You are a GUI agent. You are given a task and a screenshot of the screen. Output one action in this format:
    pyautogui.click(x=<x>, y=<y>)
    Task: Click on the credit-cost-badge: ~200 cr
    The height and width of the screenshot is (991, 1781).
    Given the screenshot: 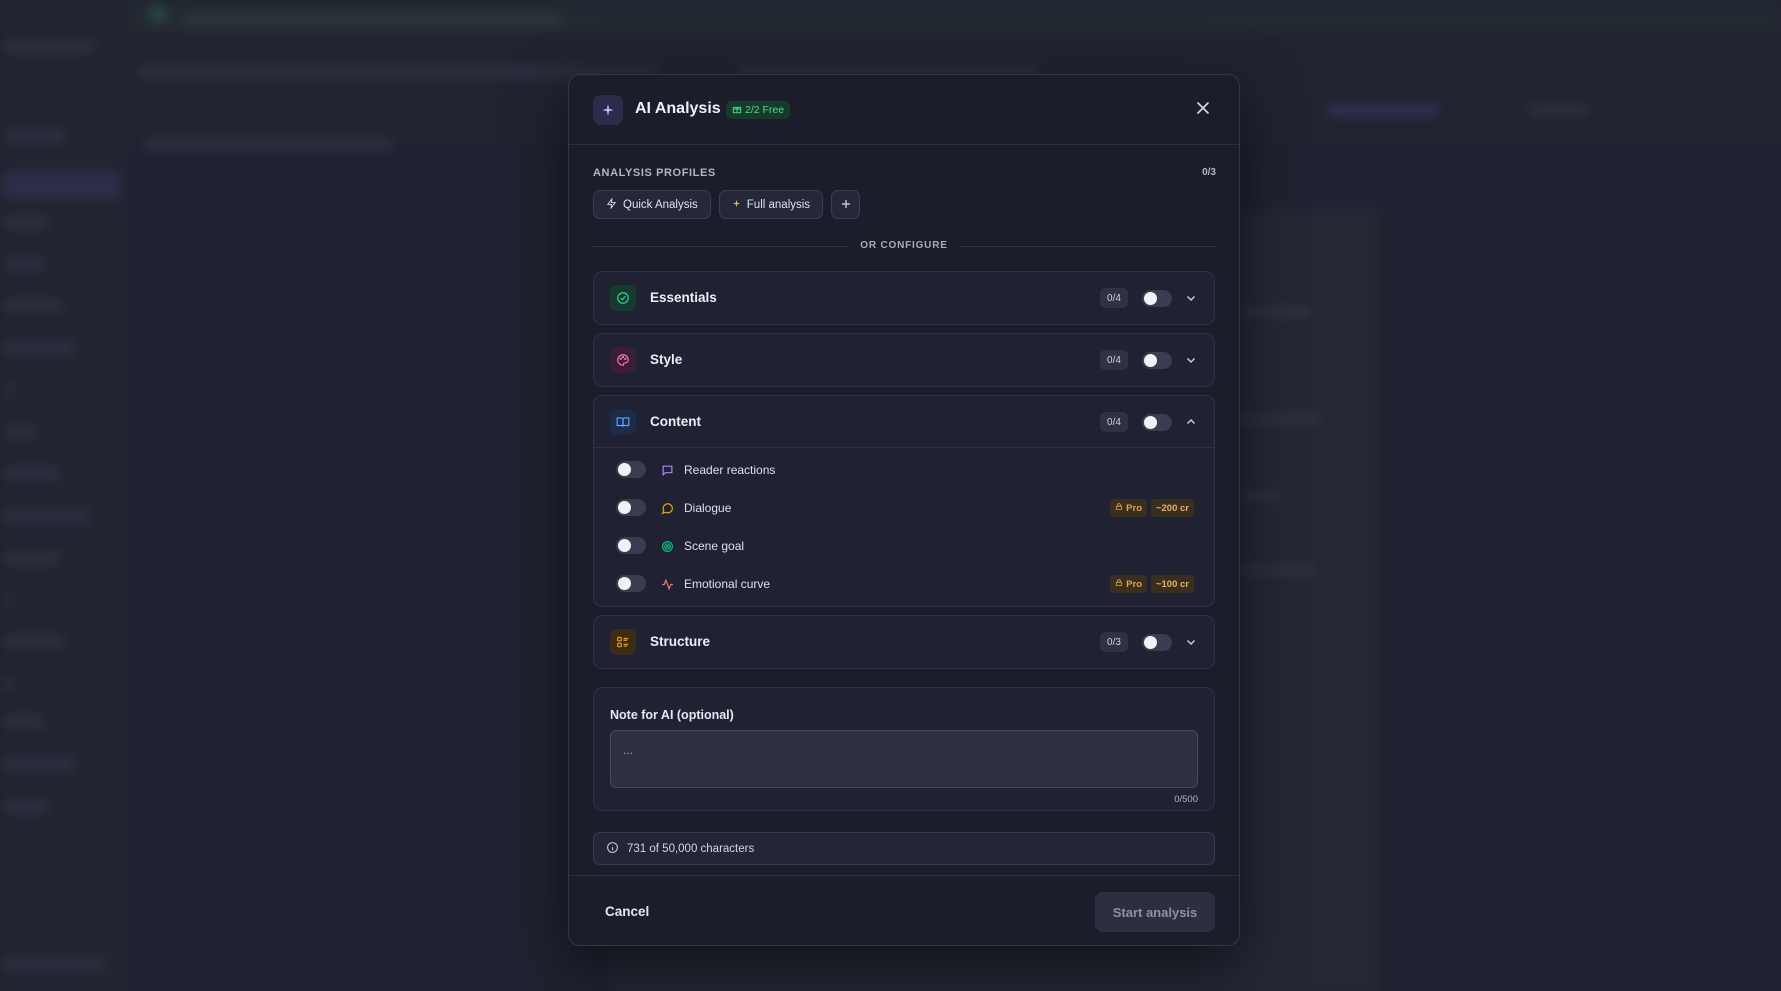 What is the action you would take?
    pyautogui.click(x=1172, y=508)
    